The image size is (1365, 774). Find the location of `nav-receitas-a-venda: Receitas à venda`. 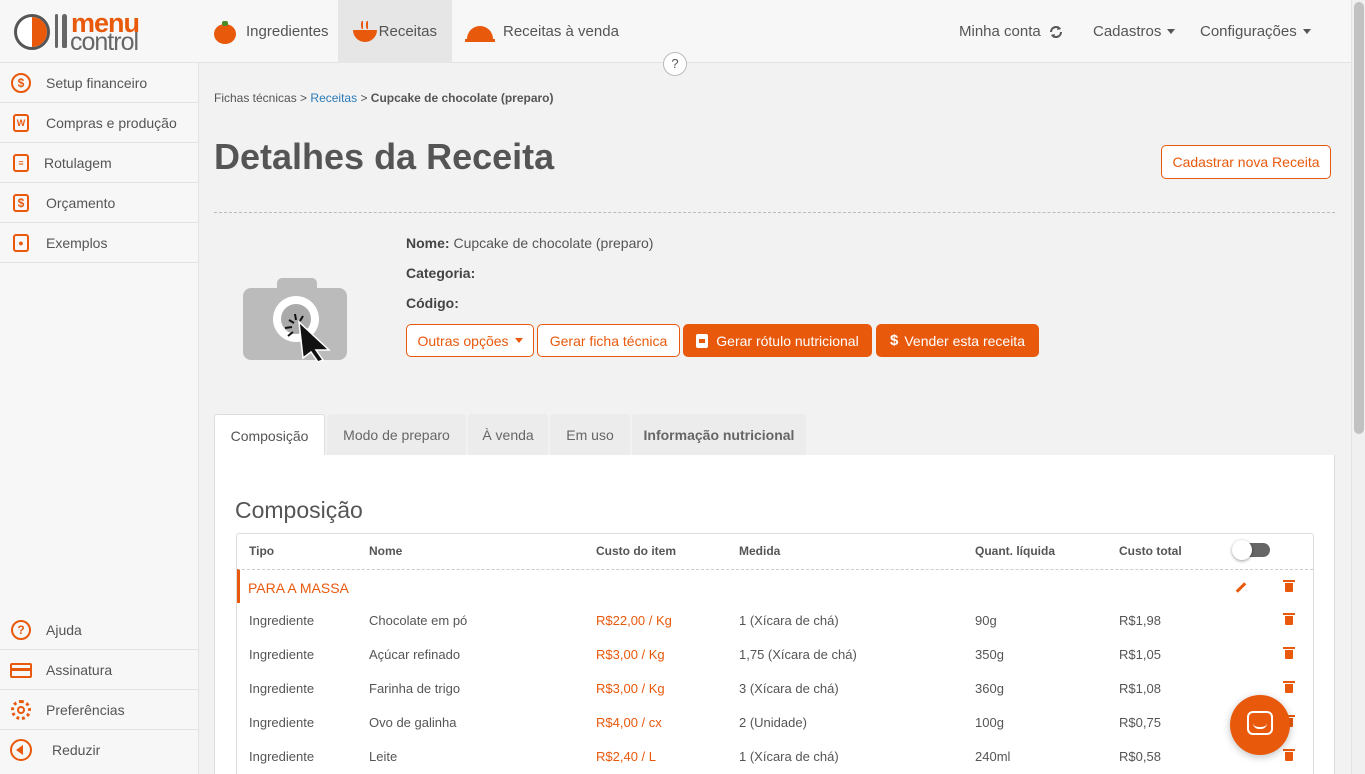

nav-receitas-a-venda: Receitas à venda is located at coordinates (543, 31).